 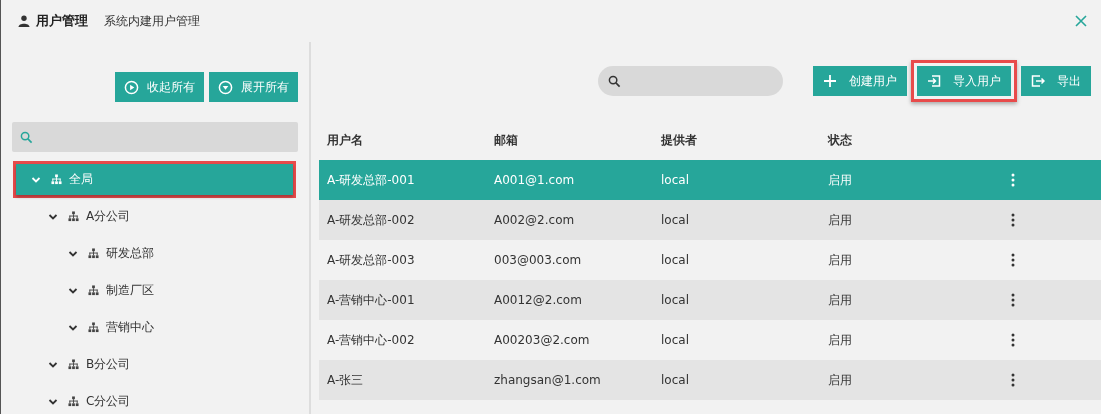 I want to click on table-cell-text: A-研发总部-001, so click(x=371, y=180).